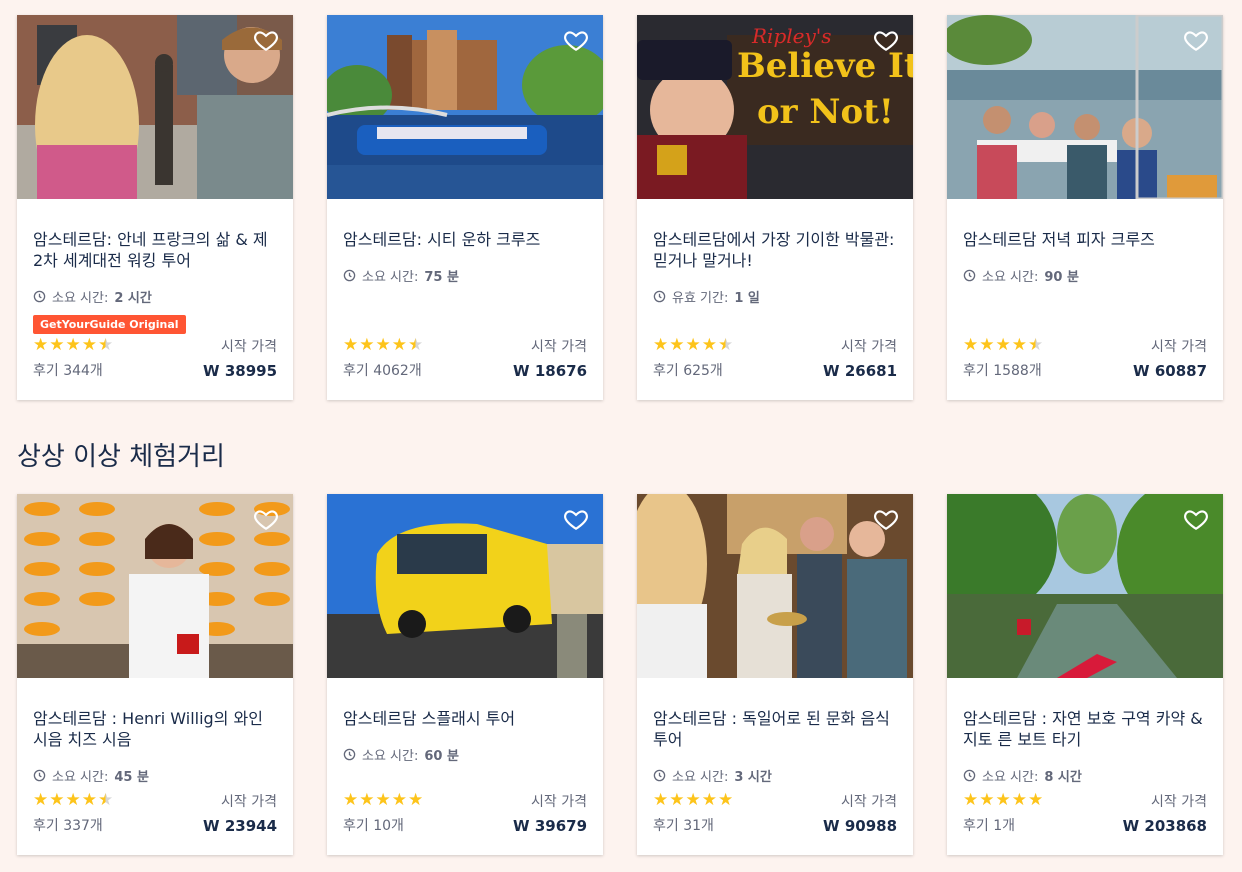 The width and height of the screenshot is (1242, 872). What do you see at coordinates (1085, 729) in the screenshot?
I see `activity-title: 암스테르담 : 자연 보호 구역 카약 & 지토 른 보트 타기` at bounding box center [1085, 729].